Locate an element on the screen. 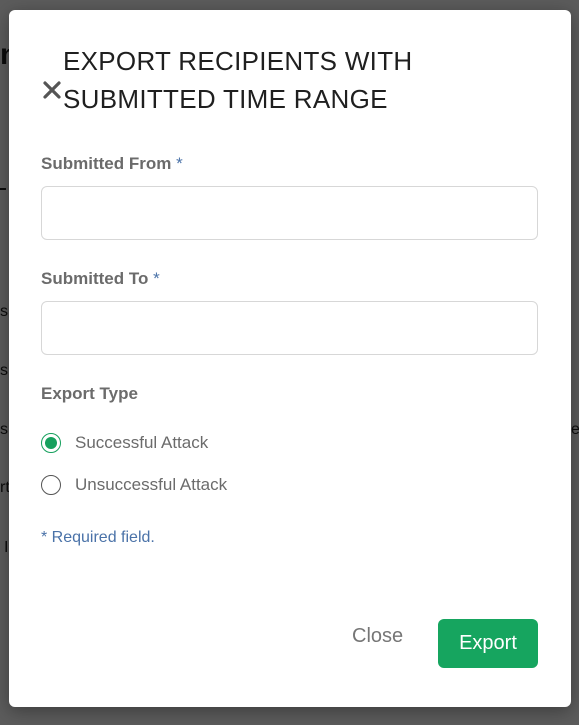  export-type-label: Export Type is located at coordinates (89, 393).